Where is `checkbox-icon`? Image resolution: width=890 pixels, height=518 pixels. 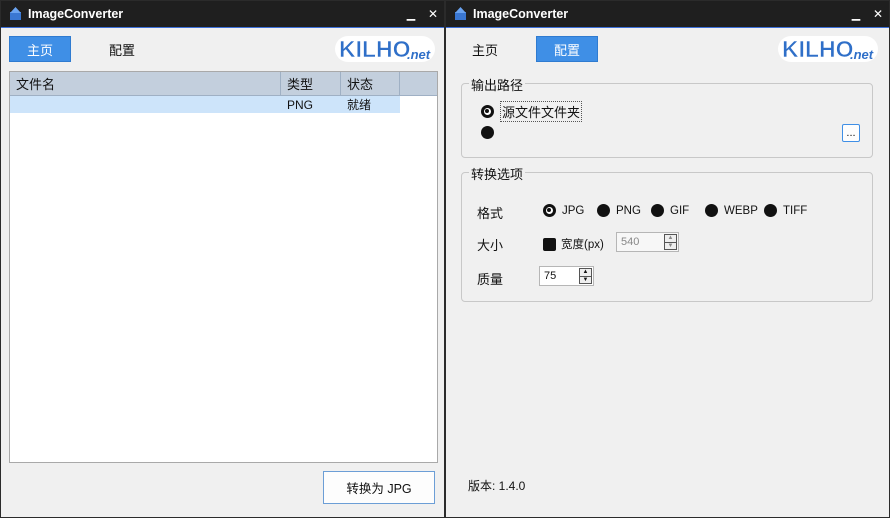 checkbox-icon is located at coordinates (549, 244).